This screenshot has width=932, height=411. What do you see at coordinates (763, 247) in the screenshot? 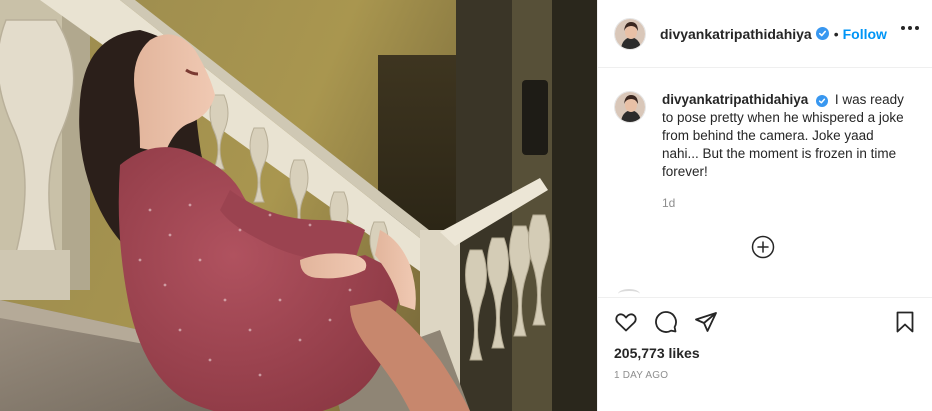
I see `plus-circle-icon` at bounding box center [763, 247].